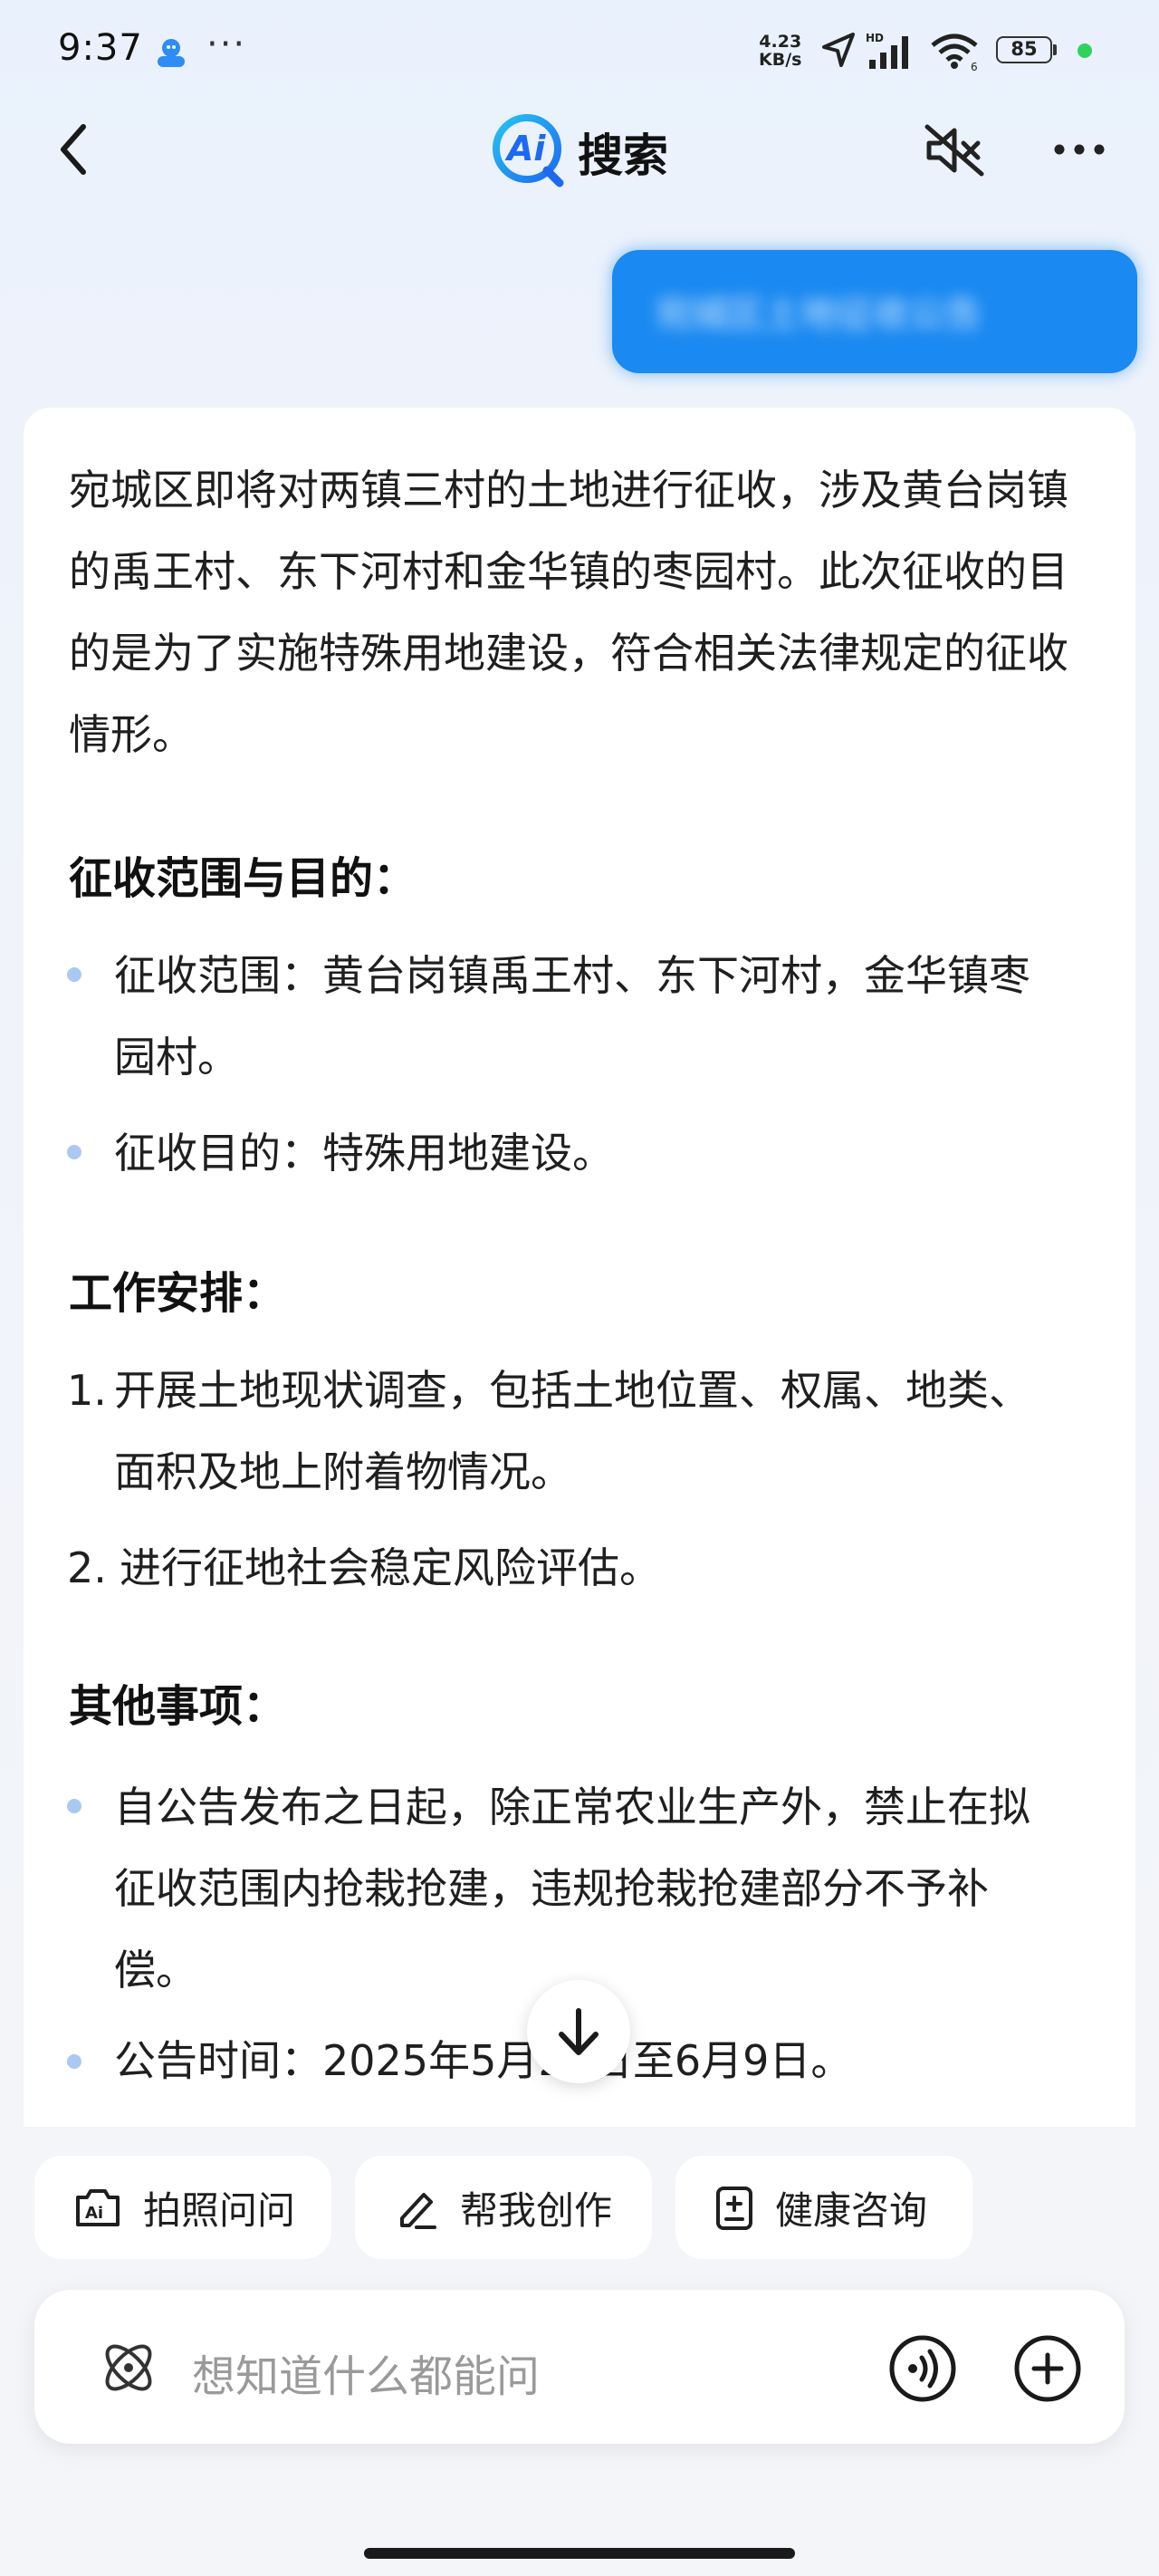 The height and width of the screenshot is (2576, 1159). What do you see at coordinates (887, 50) in the screenshot?
I see `signal-icon: HD` at bounding box center [887, 50].